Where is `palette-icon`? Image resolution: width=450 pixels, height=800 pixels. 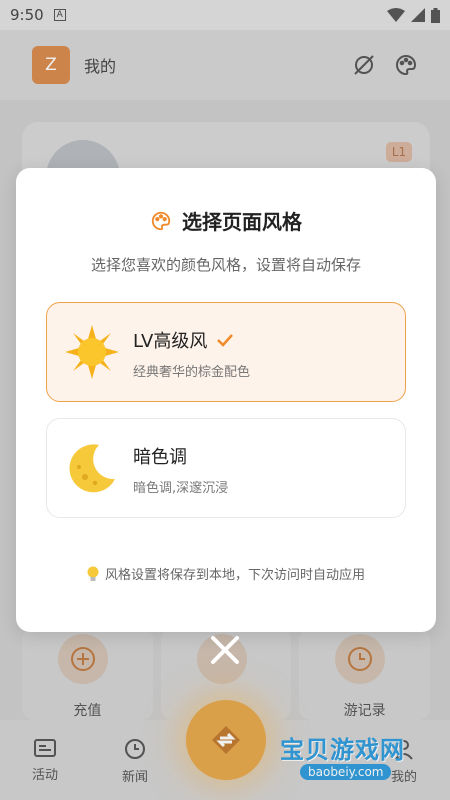 palette-icon is located at coordinates (161, 220).